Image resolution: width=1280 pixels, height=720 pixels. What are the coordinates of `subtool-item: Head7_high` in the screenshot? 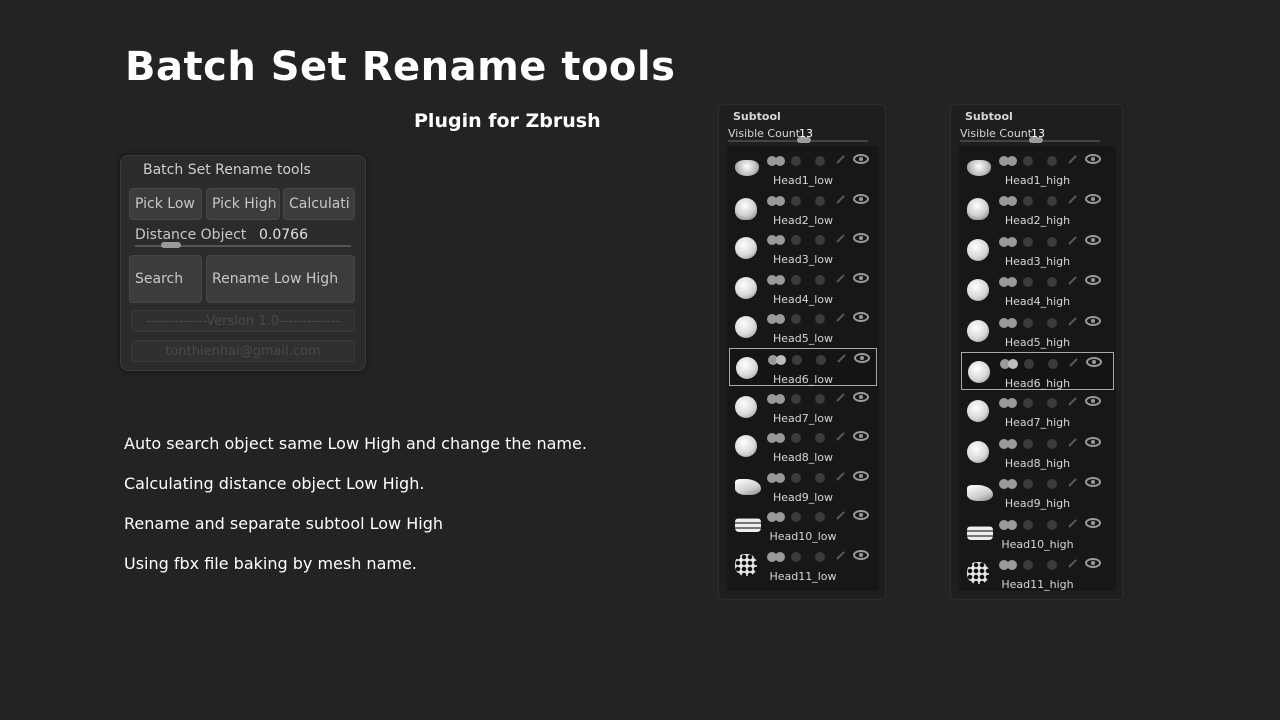 It's located at (1037, 411).